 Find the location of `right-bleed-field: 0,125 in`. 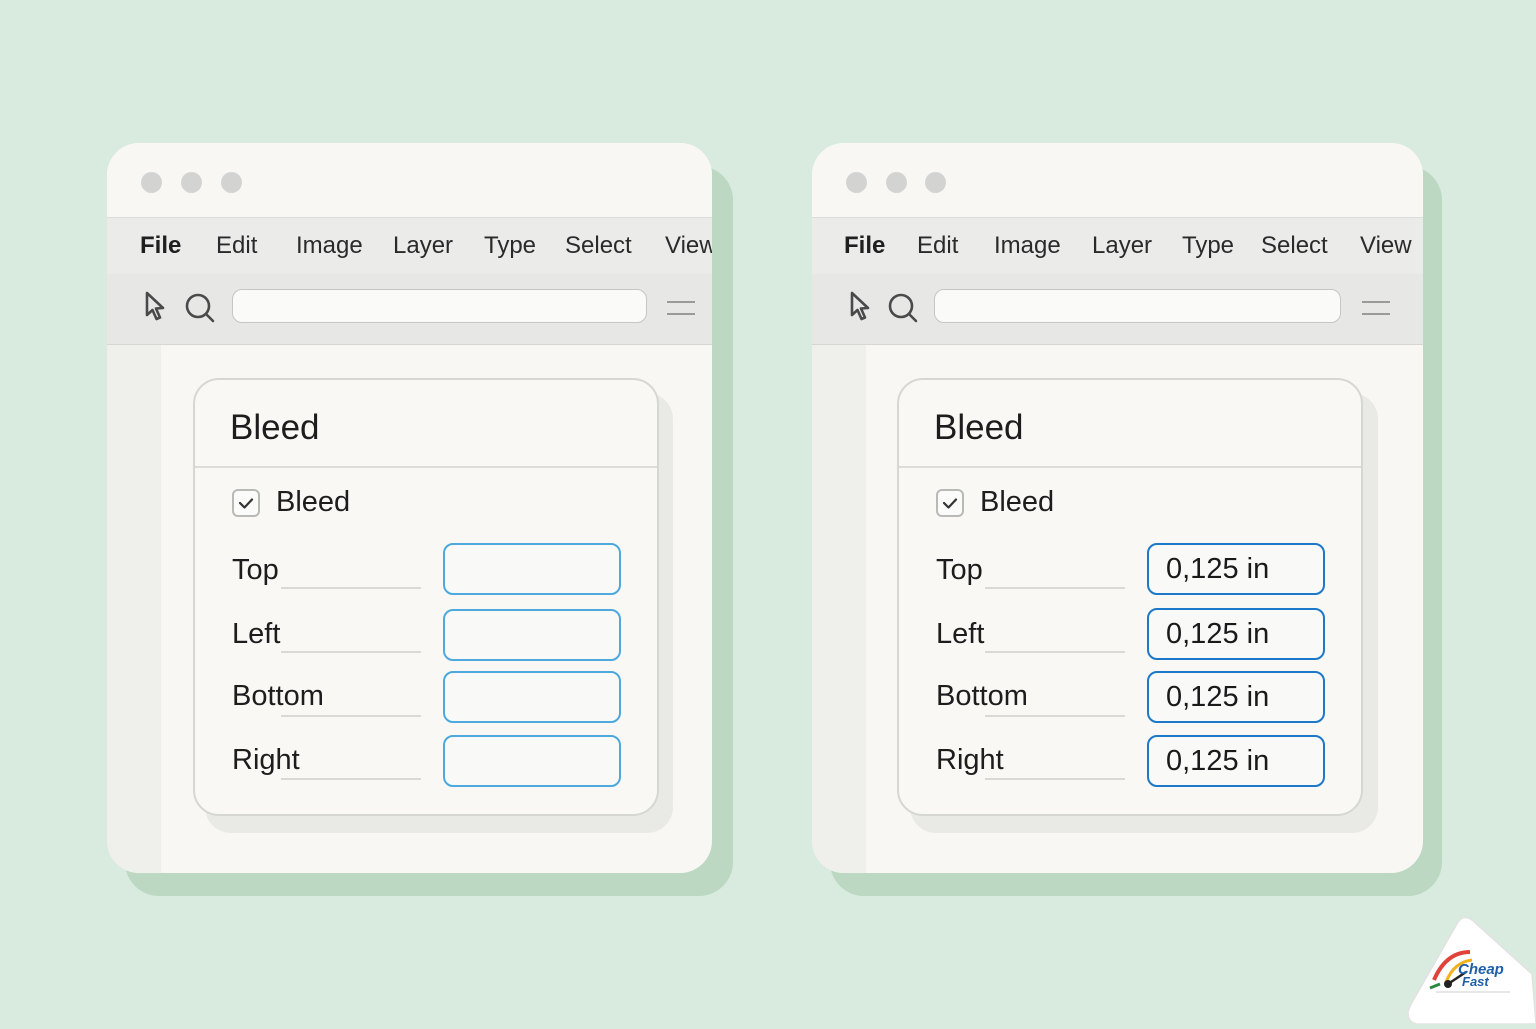

right-bleed-field: 0,125 in is located at coordinates (1236, 761).